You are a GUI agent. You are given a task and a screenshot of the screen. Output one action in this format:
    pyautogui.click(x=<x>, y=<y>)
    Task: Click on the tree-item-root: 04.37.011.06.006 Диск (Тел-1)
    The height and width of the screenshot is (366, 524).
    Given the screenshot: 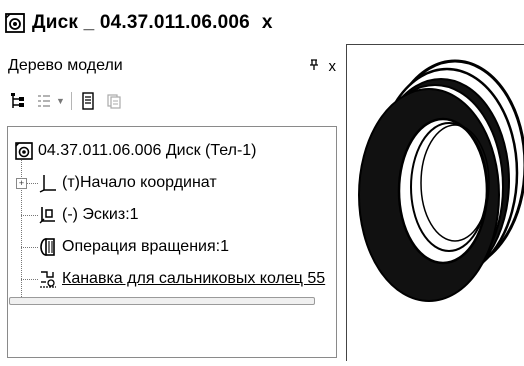 What is the action you would take?
    pyautogui.click(x=135, y=151)
    